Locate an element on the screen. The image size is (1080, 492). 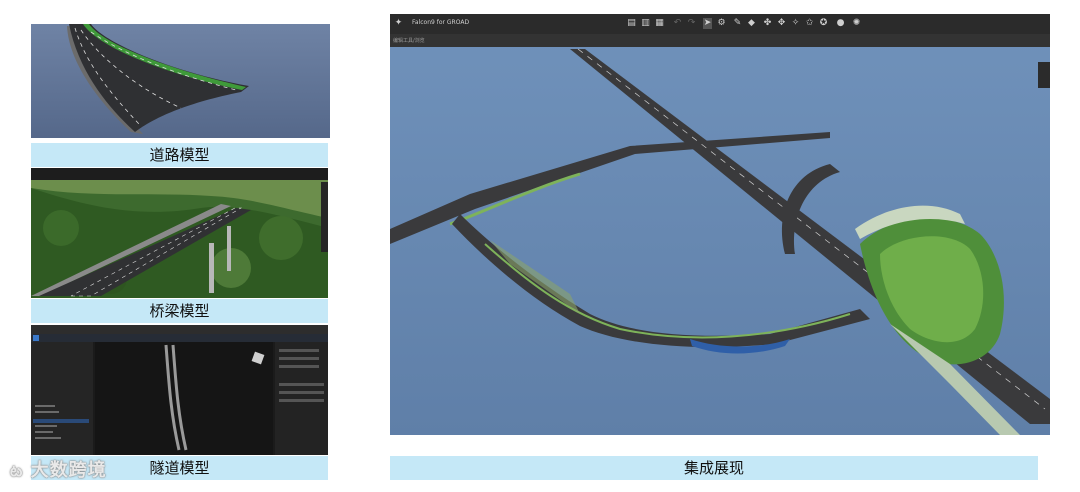
shape-icon: ◆ is located at coordinates (751, 23).